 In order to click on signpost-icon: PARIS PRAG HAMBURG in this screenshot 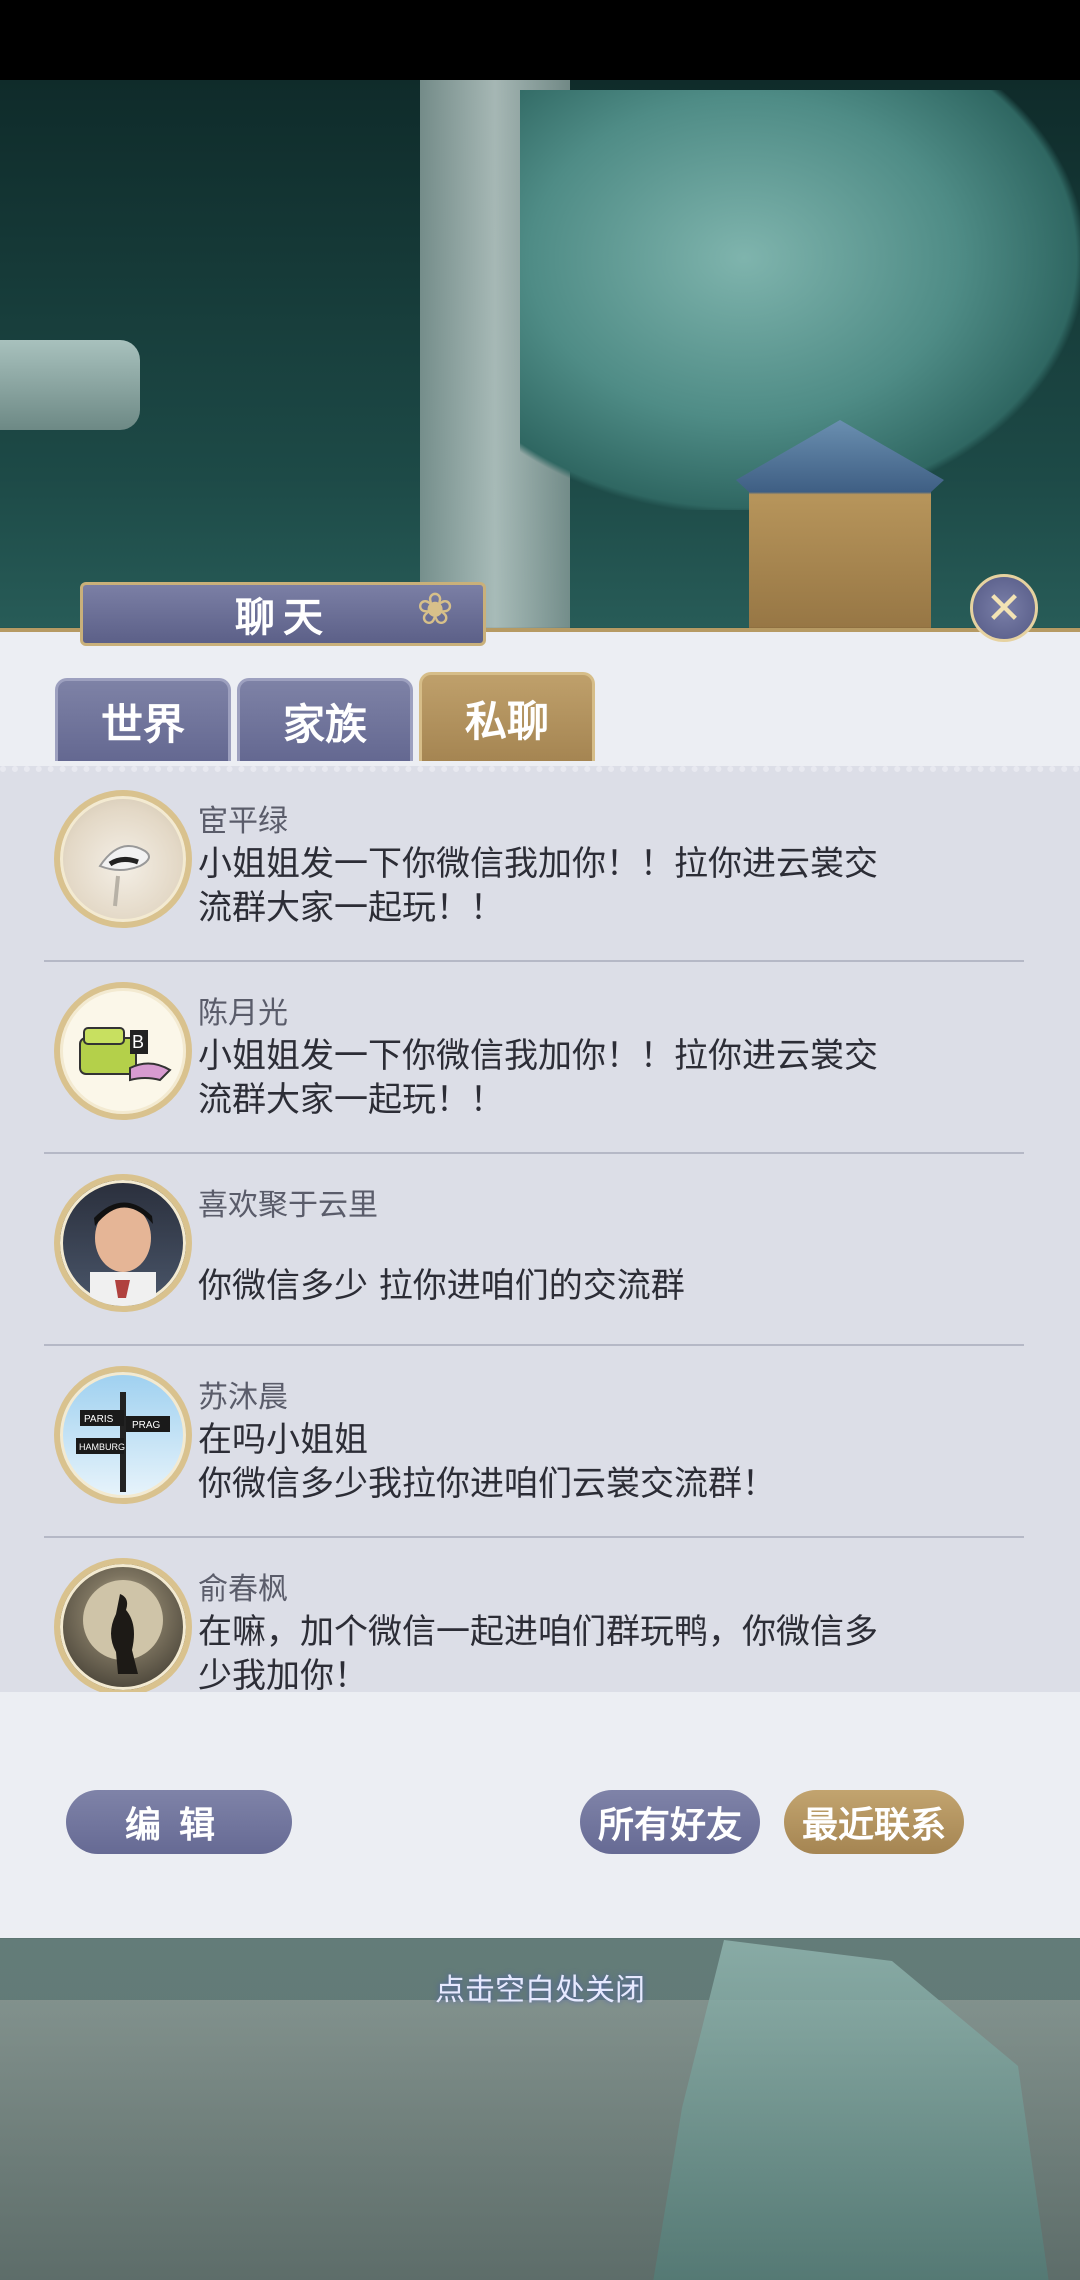, I will do `click(123, 1442)`.